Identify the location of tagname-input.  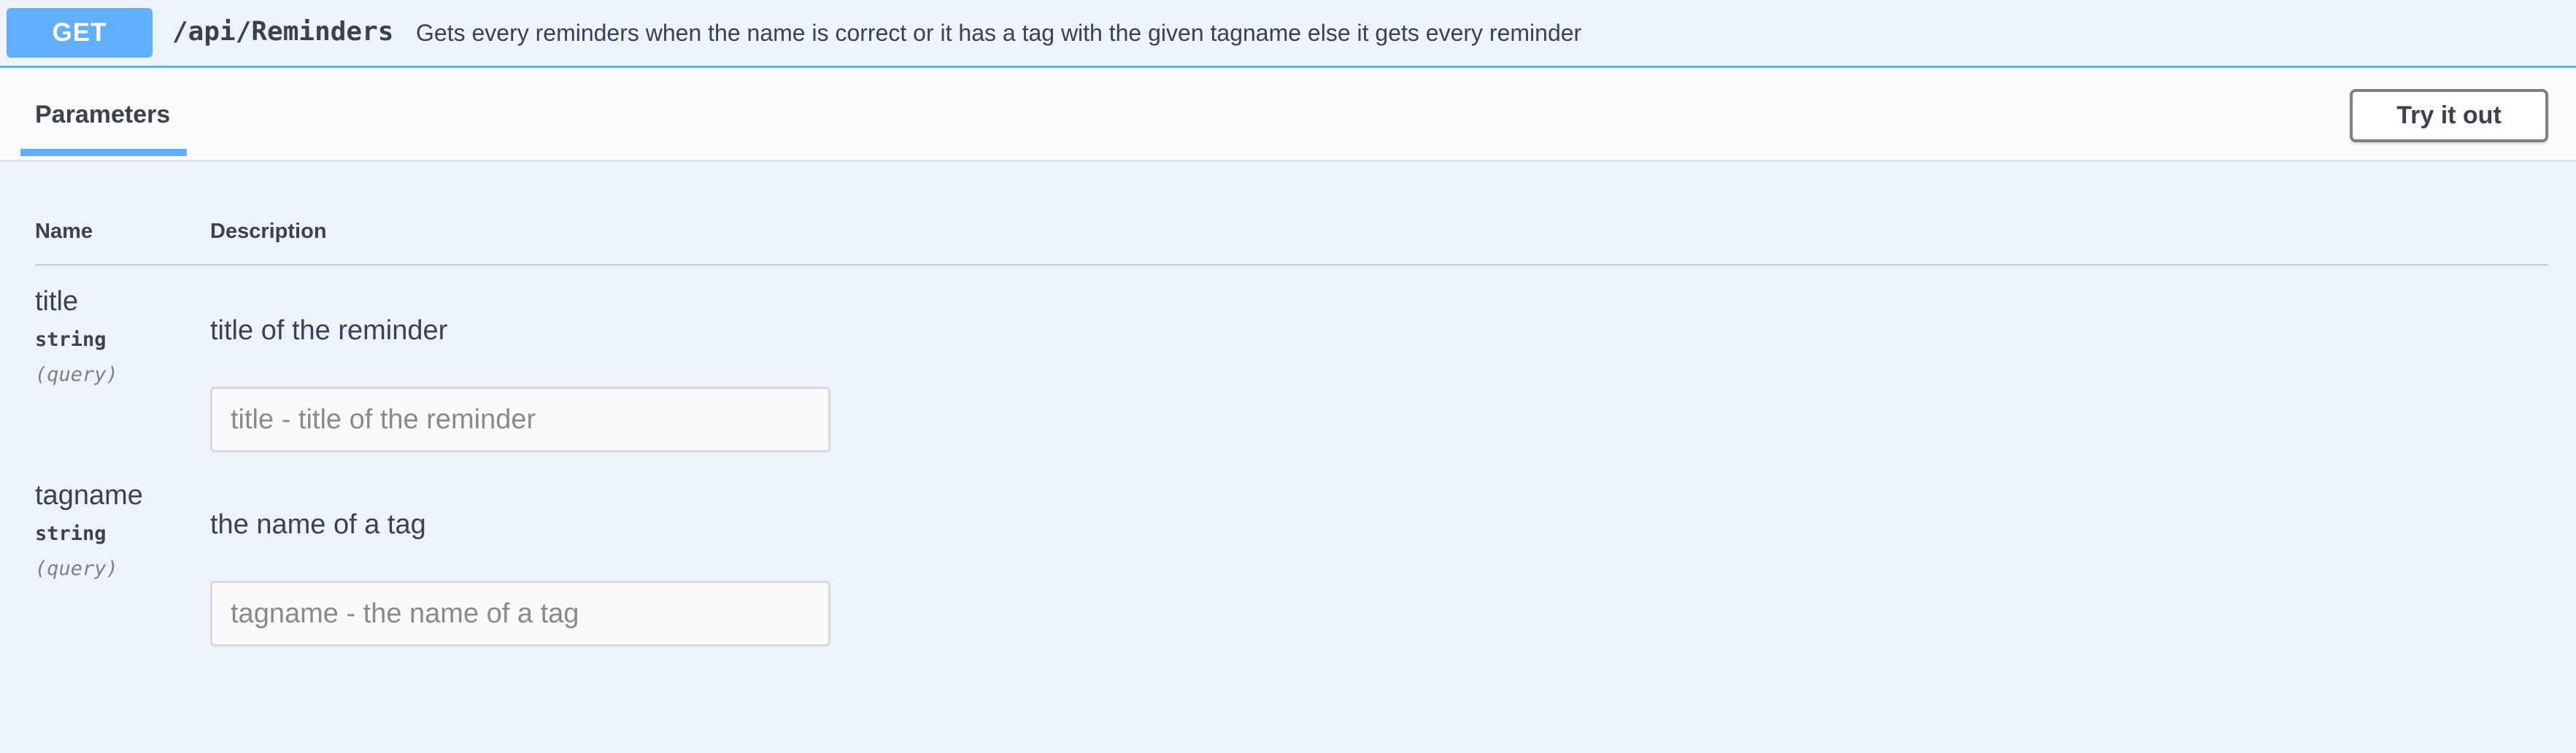
(520, 613).